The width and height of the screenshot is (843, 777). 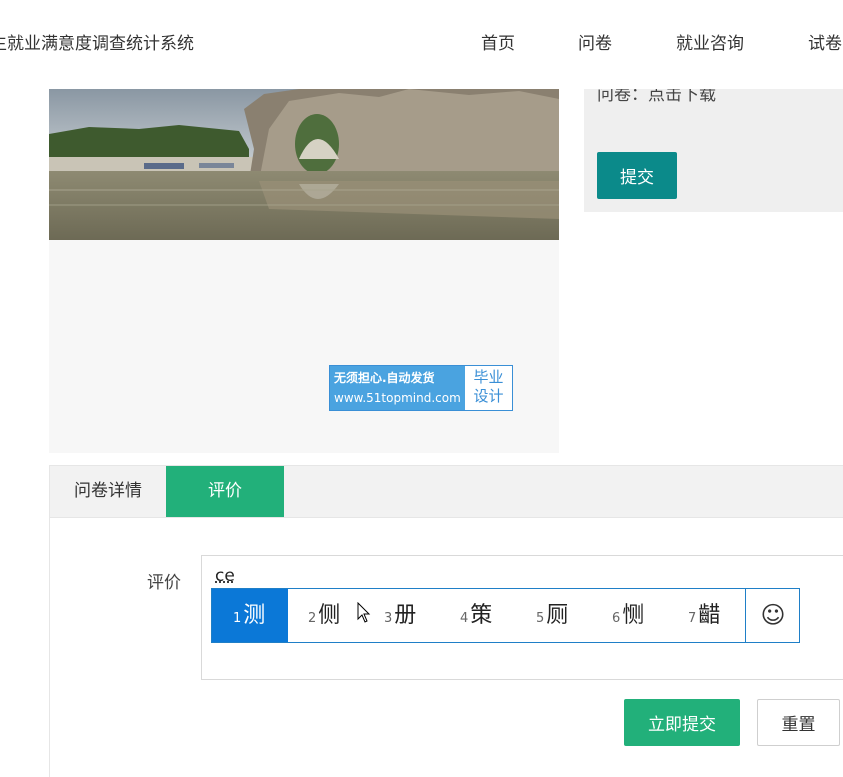 What do you see at coordinates (692, 618) in the screenshot?
I see `ime-candidate-7-num: 7` at bounding box center [692, 618].